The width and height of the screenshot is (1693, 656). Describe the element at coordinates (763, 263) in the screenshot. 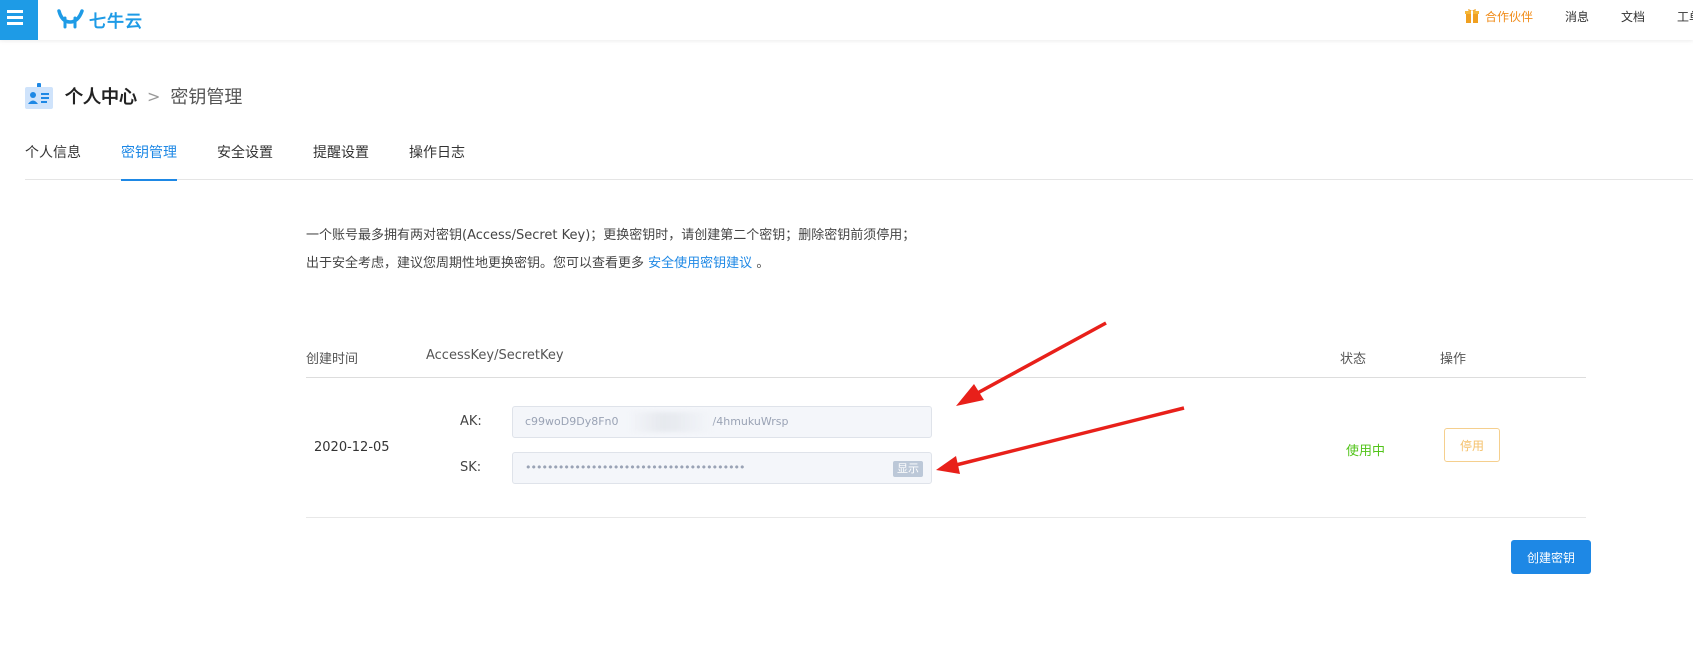

I see `description-end: 。` at that location.